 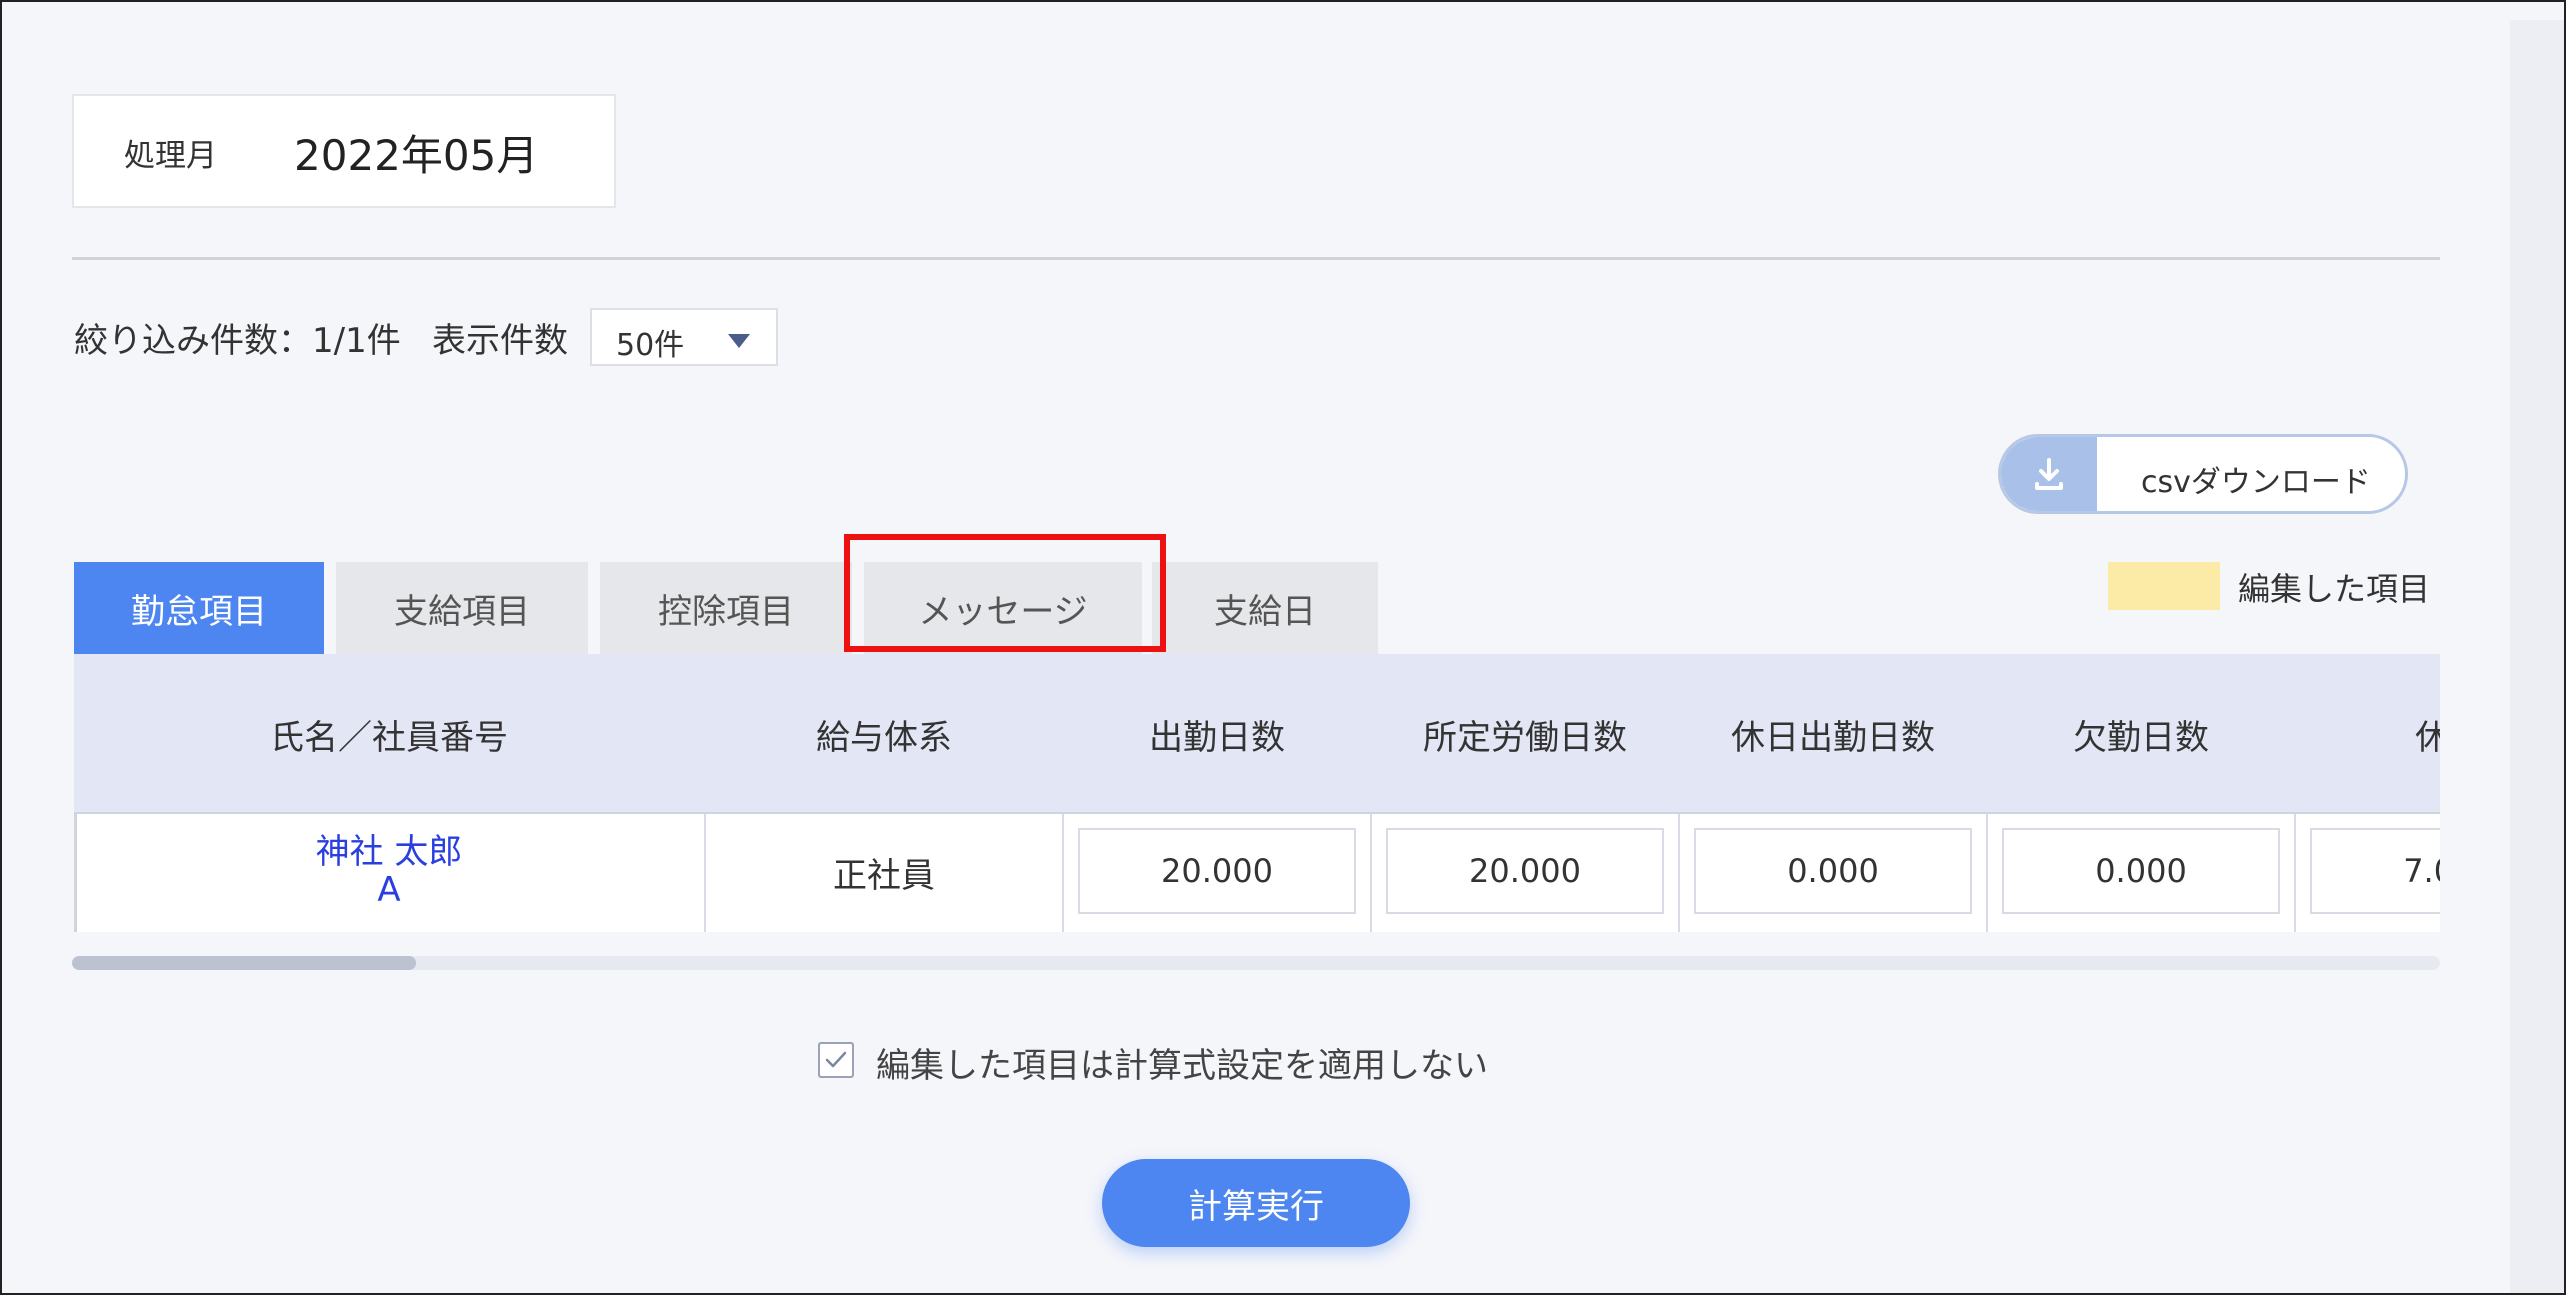 I want to click on csv-download-label: csvダウンロード, so click(x=2256, y=482).